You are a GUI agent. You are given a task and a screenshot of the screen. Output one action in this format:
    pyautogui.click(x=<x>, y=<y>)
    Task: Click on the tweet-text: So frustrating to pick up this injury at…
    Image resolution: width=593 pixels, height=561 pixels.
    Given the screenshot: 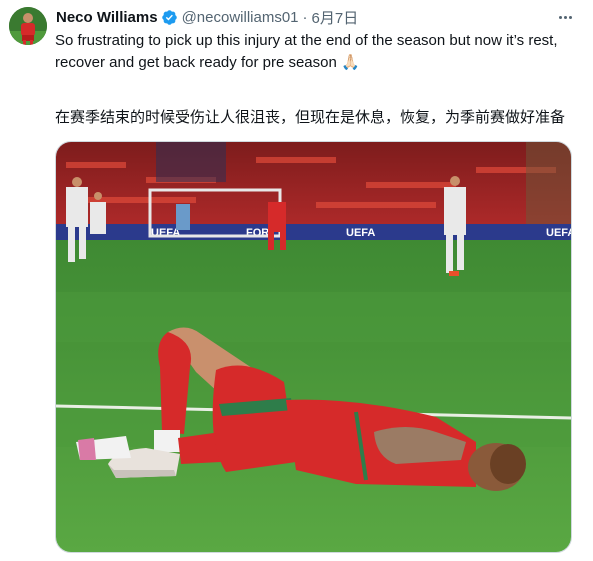 What is the action you would take?
    pyautogui.click(x=317, y=52)
    